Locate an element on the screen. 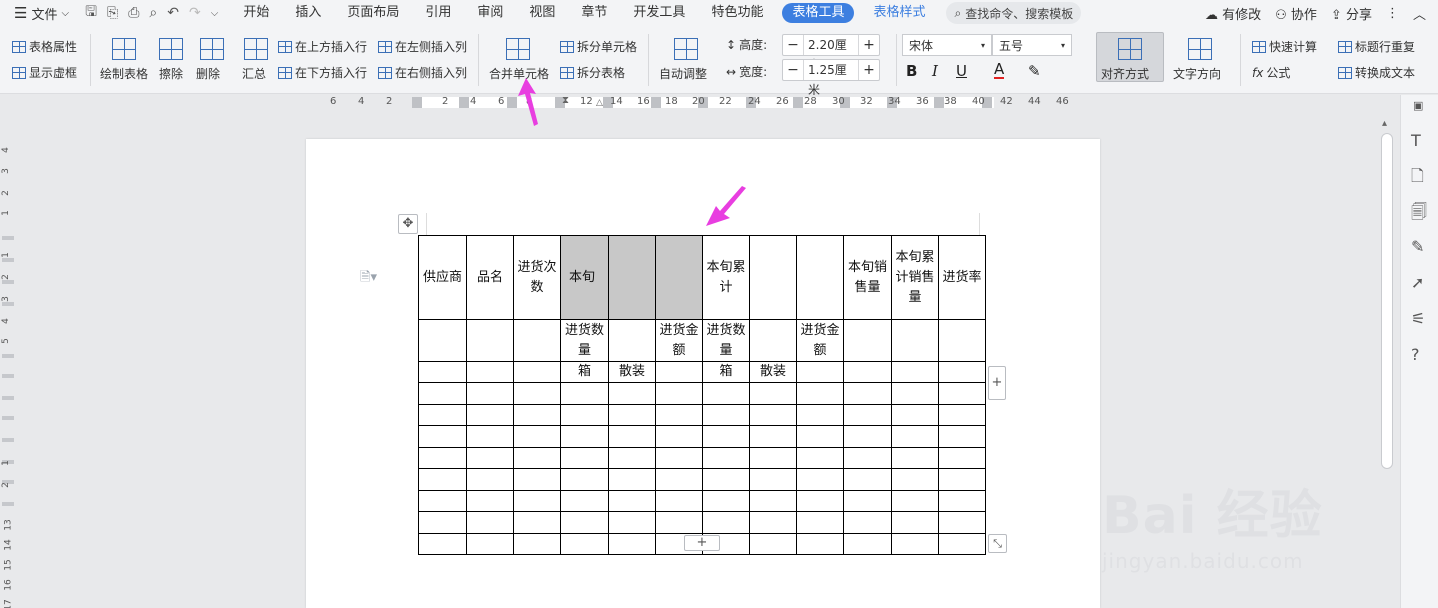 This screenshot has height=608, width=1438. table-cell: 散装 is located at coordinates (773, 372).